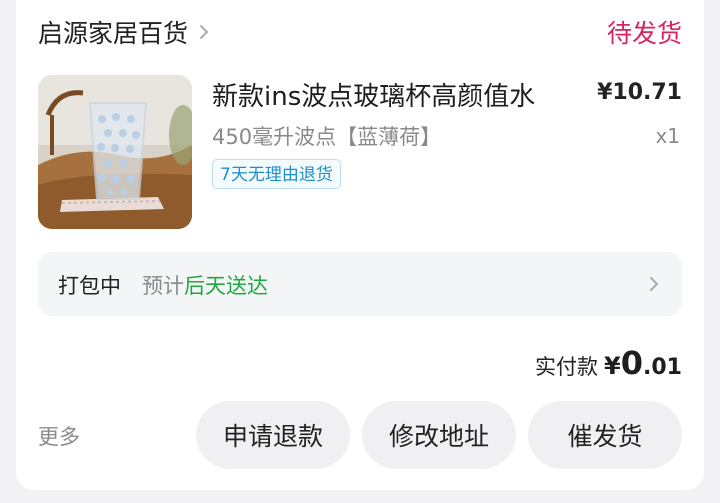 Image resolution: width=720 pixels, height=503 pixels. What do you see at coordinates (567, 367) in the screenshot?
I see `paid-label: 实付款` at bounding box center [567, 367].